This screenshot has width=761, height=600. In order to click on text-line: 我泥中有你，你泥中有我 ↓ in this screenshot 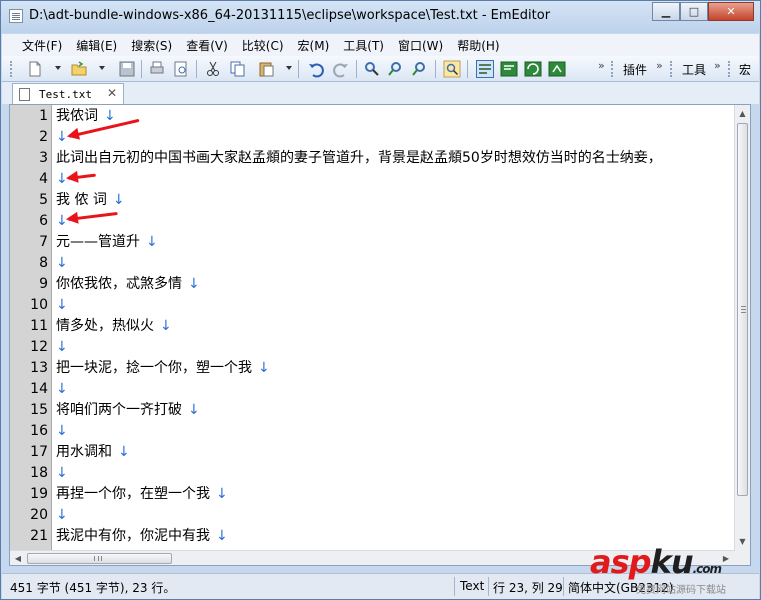, I will do `click(142, 536)`.